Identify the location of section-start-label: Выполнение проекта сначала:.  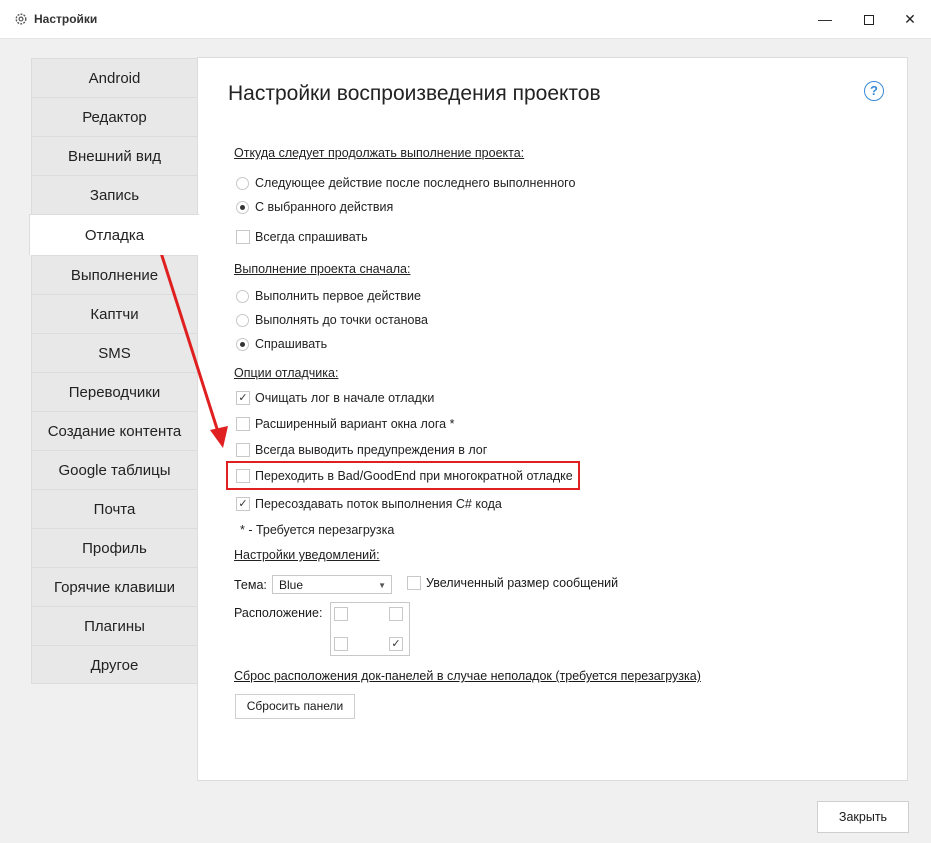
(322, 269).